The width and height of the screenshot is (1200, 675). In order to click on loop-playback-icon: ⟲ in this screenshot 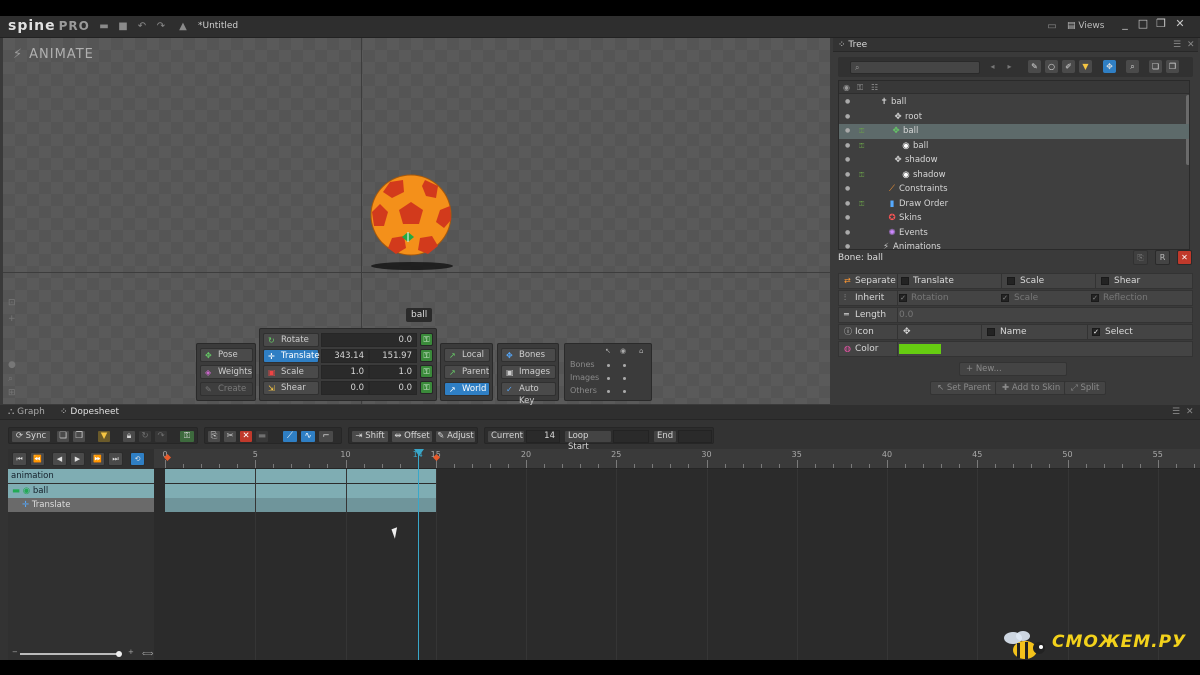, I will do `click(137, 459)`.